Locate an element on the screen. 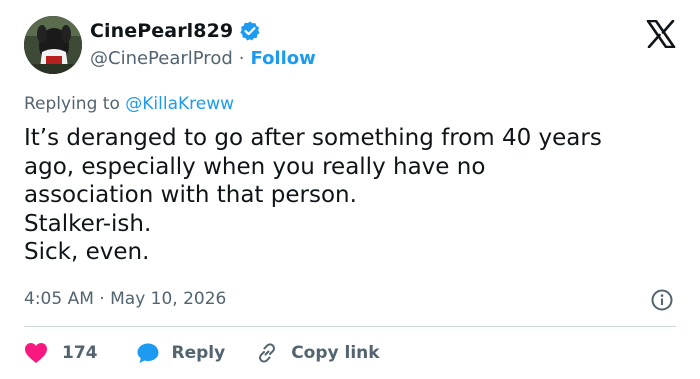 The height and width of the screenshot is (379, 700). link-icon is located at coordinates (267, 353).